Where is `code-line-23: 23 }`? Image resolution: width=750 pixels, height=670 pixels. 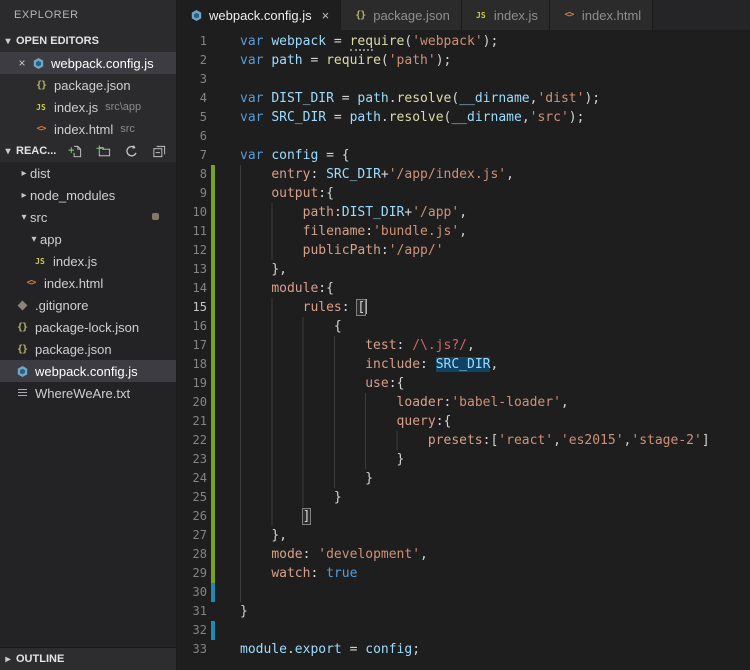
code-line-23: 23 } is located at coordinates (463, 459).